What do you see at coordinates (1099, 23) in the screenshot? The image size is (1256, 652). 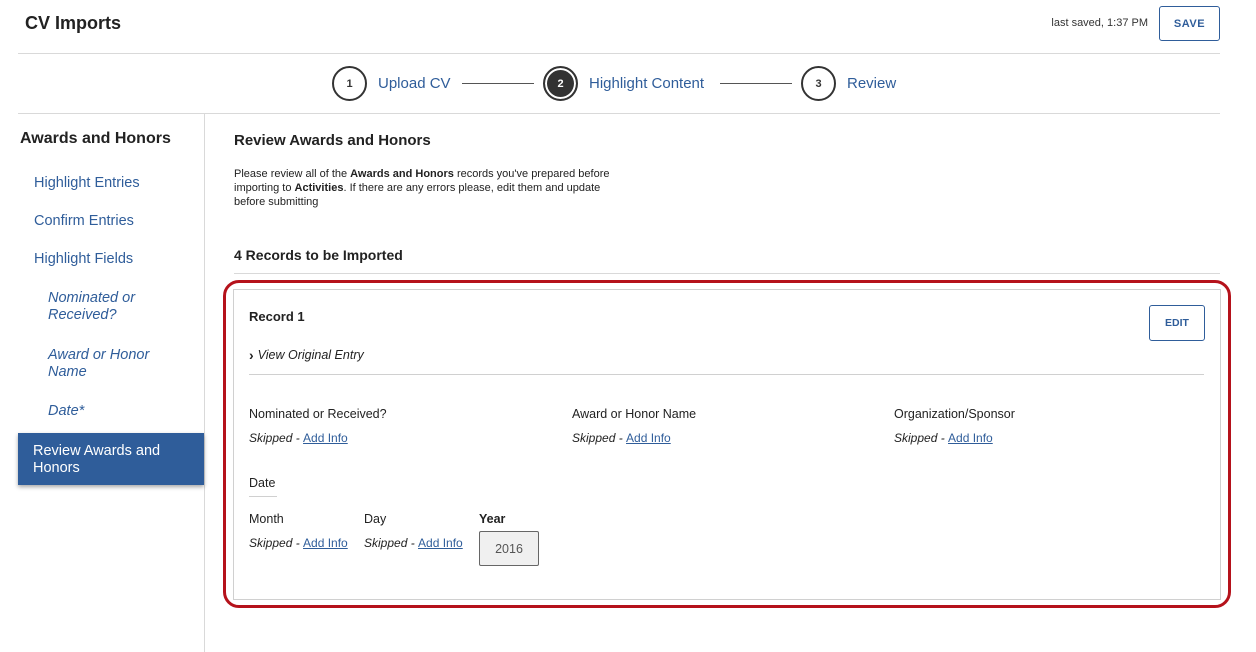 I see `last-saved-status: last saved, 1:37 PM` at bounding box center [1099, 23].